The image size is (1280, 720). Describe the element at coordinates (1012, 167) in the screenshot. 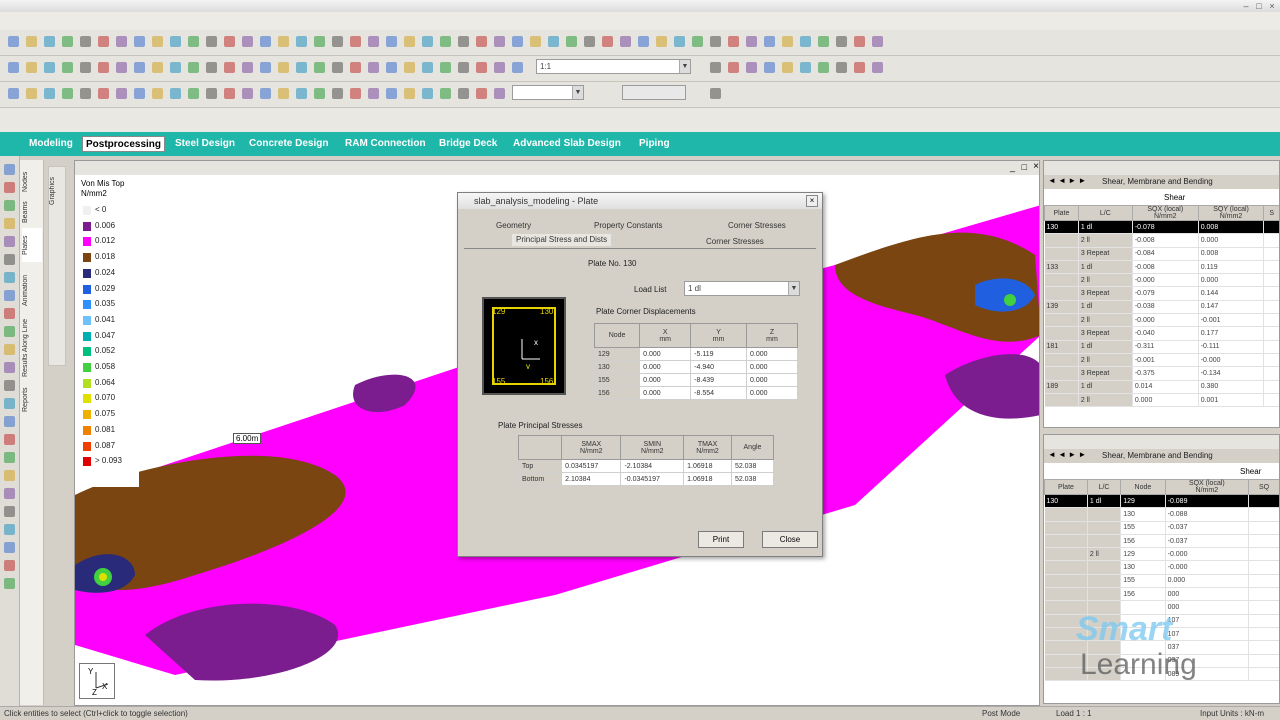

I see `viewport-minimize-button: _` at that location.